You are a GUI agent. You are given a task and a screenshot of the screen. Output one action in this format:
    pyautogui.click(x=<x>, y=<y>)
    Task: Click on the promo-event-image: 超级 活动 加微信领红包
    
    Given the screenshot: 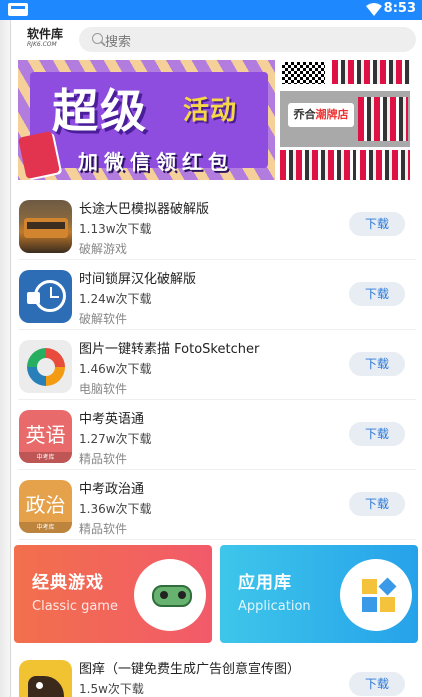 What is the action you would take?
    pyautogui.click(x=146, y=120)
    